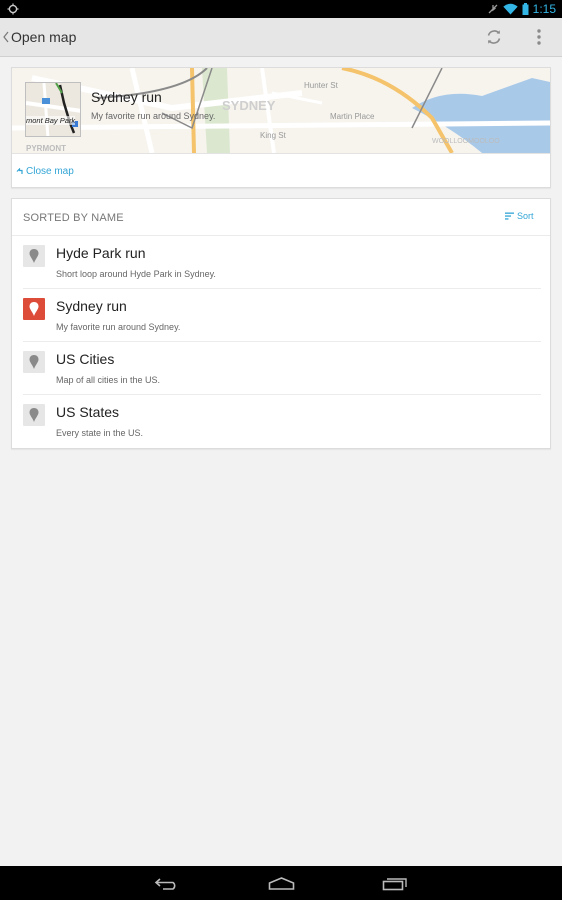 This screenshot has height=900, width=562. I want to click on close-map-label: Close map, so click(50, 171).